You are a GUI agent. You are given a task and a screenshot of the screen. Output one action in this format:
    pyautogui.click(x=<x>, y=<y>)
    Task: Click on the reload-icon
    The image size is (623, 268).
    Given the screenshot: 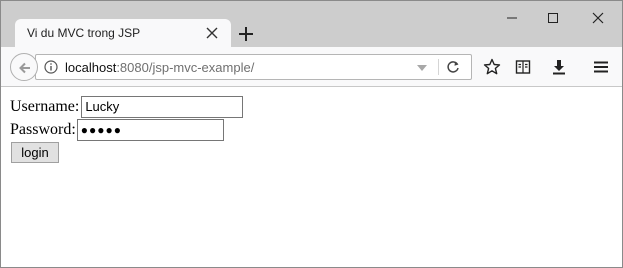 What is the action you would take?
    pyautogui.click(x=453, y=67)
    